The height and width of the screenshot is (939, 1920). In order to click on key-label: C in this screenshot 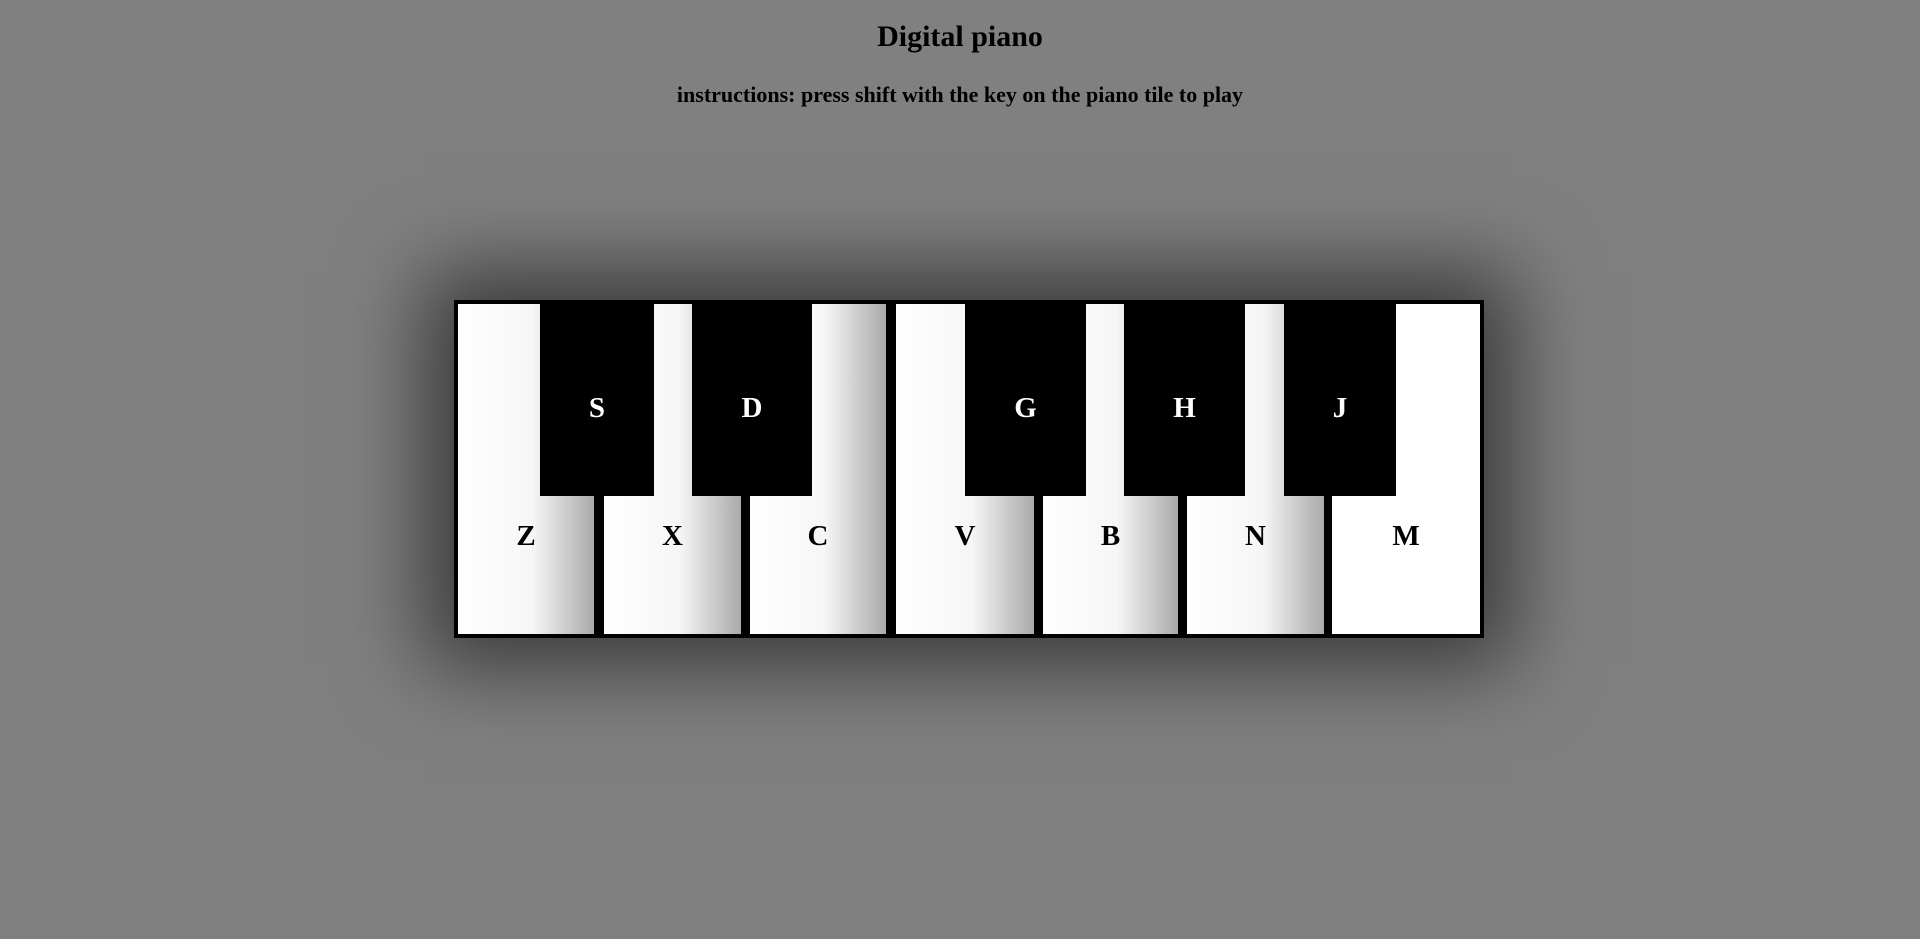, I will do `click(818, 536)`.